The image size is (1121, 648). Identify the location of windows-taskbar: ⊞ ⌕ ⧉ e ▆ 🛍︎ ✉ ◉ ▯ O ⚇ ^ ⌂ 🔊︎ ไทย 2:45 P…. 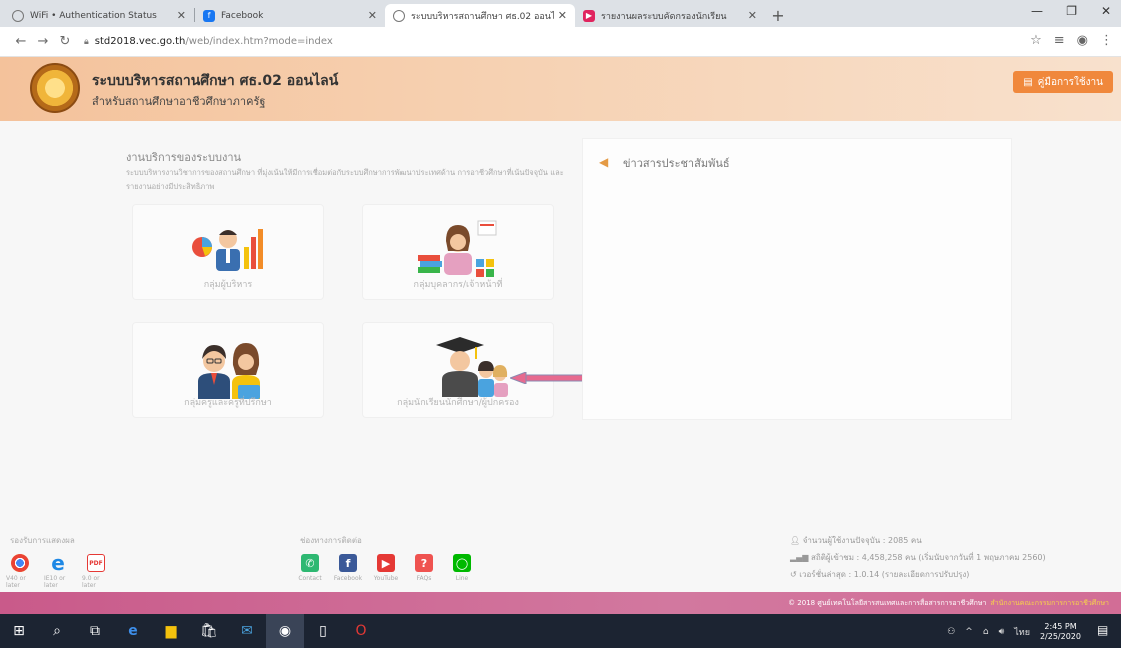
(560, 631).